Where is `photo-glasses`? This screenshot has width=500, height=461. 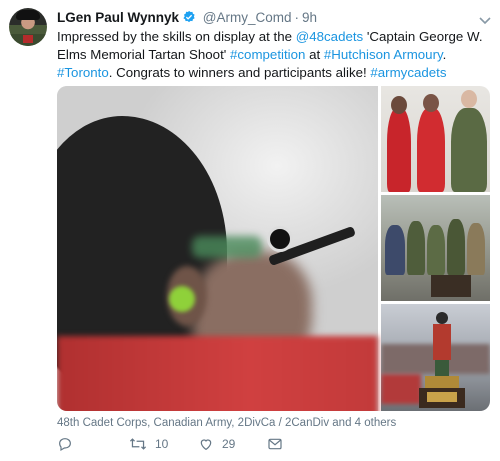
photo-glasses is located at coordinates (227, 247).